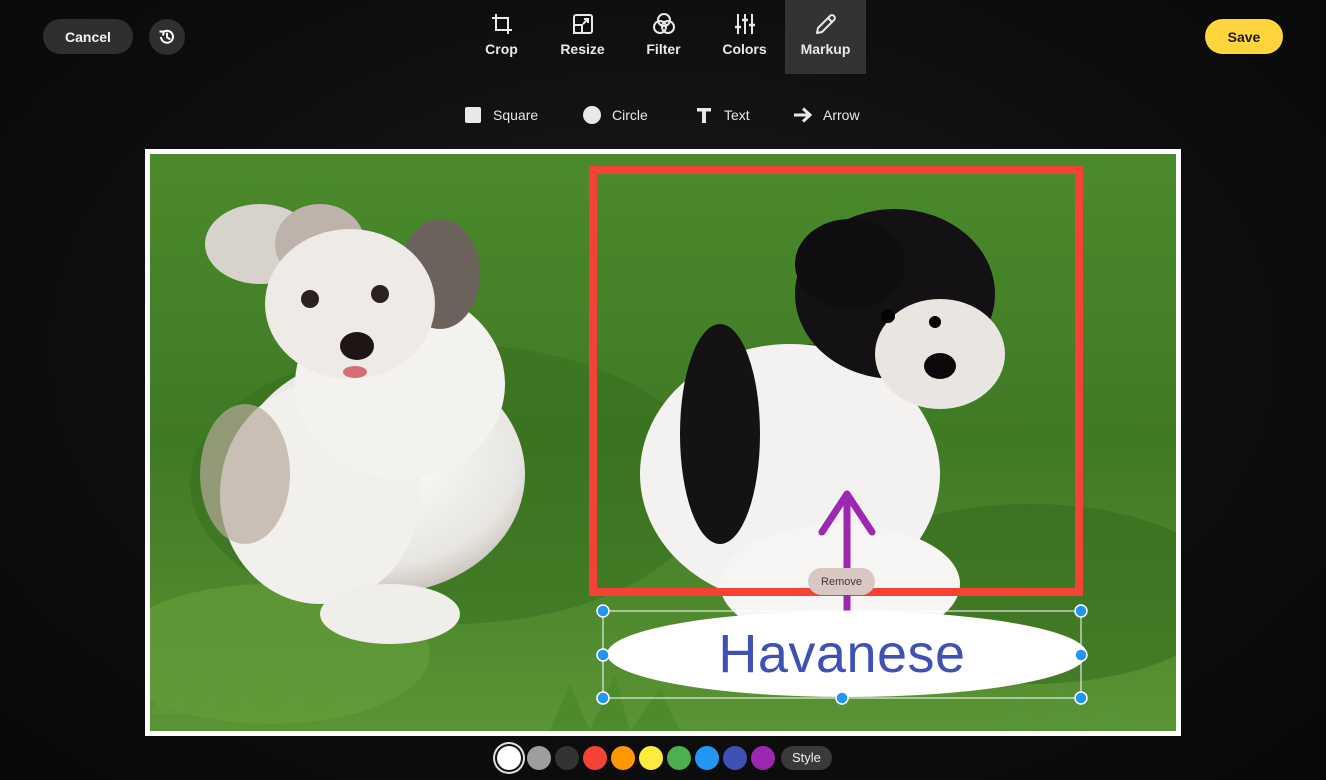 Image resolution: width=1326 pixels, height=780 pixels. I want to click on tool-circle: Circle, so click(615, 115).